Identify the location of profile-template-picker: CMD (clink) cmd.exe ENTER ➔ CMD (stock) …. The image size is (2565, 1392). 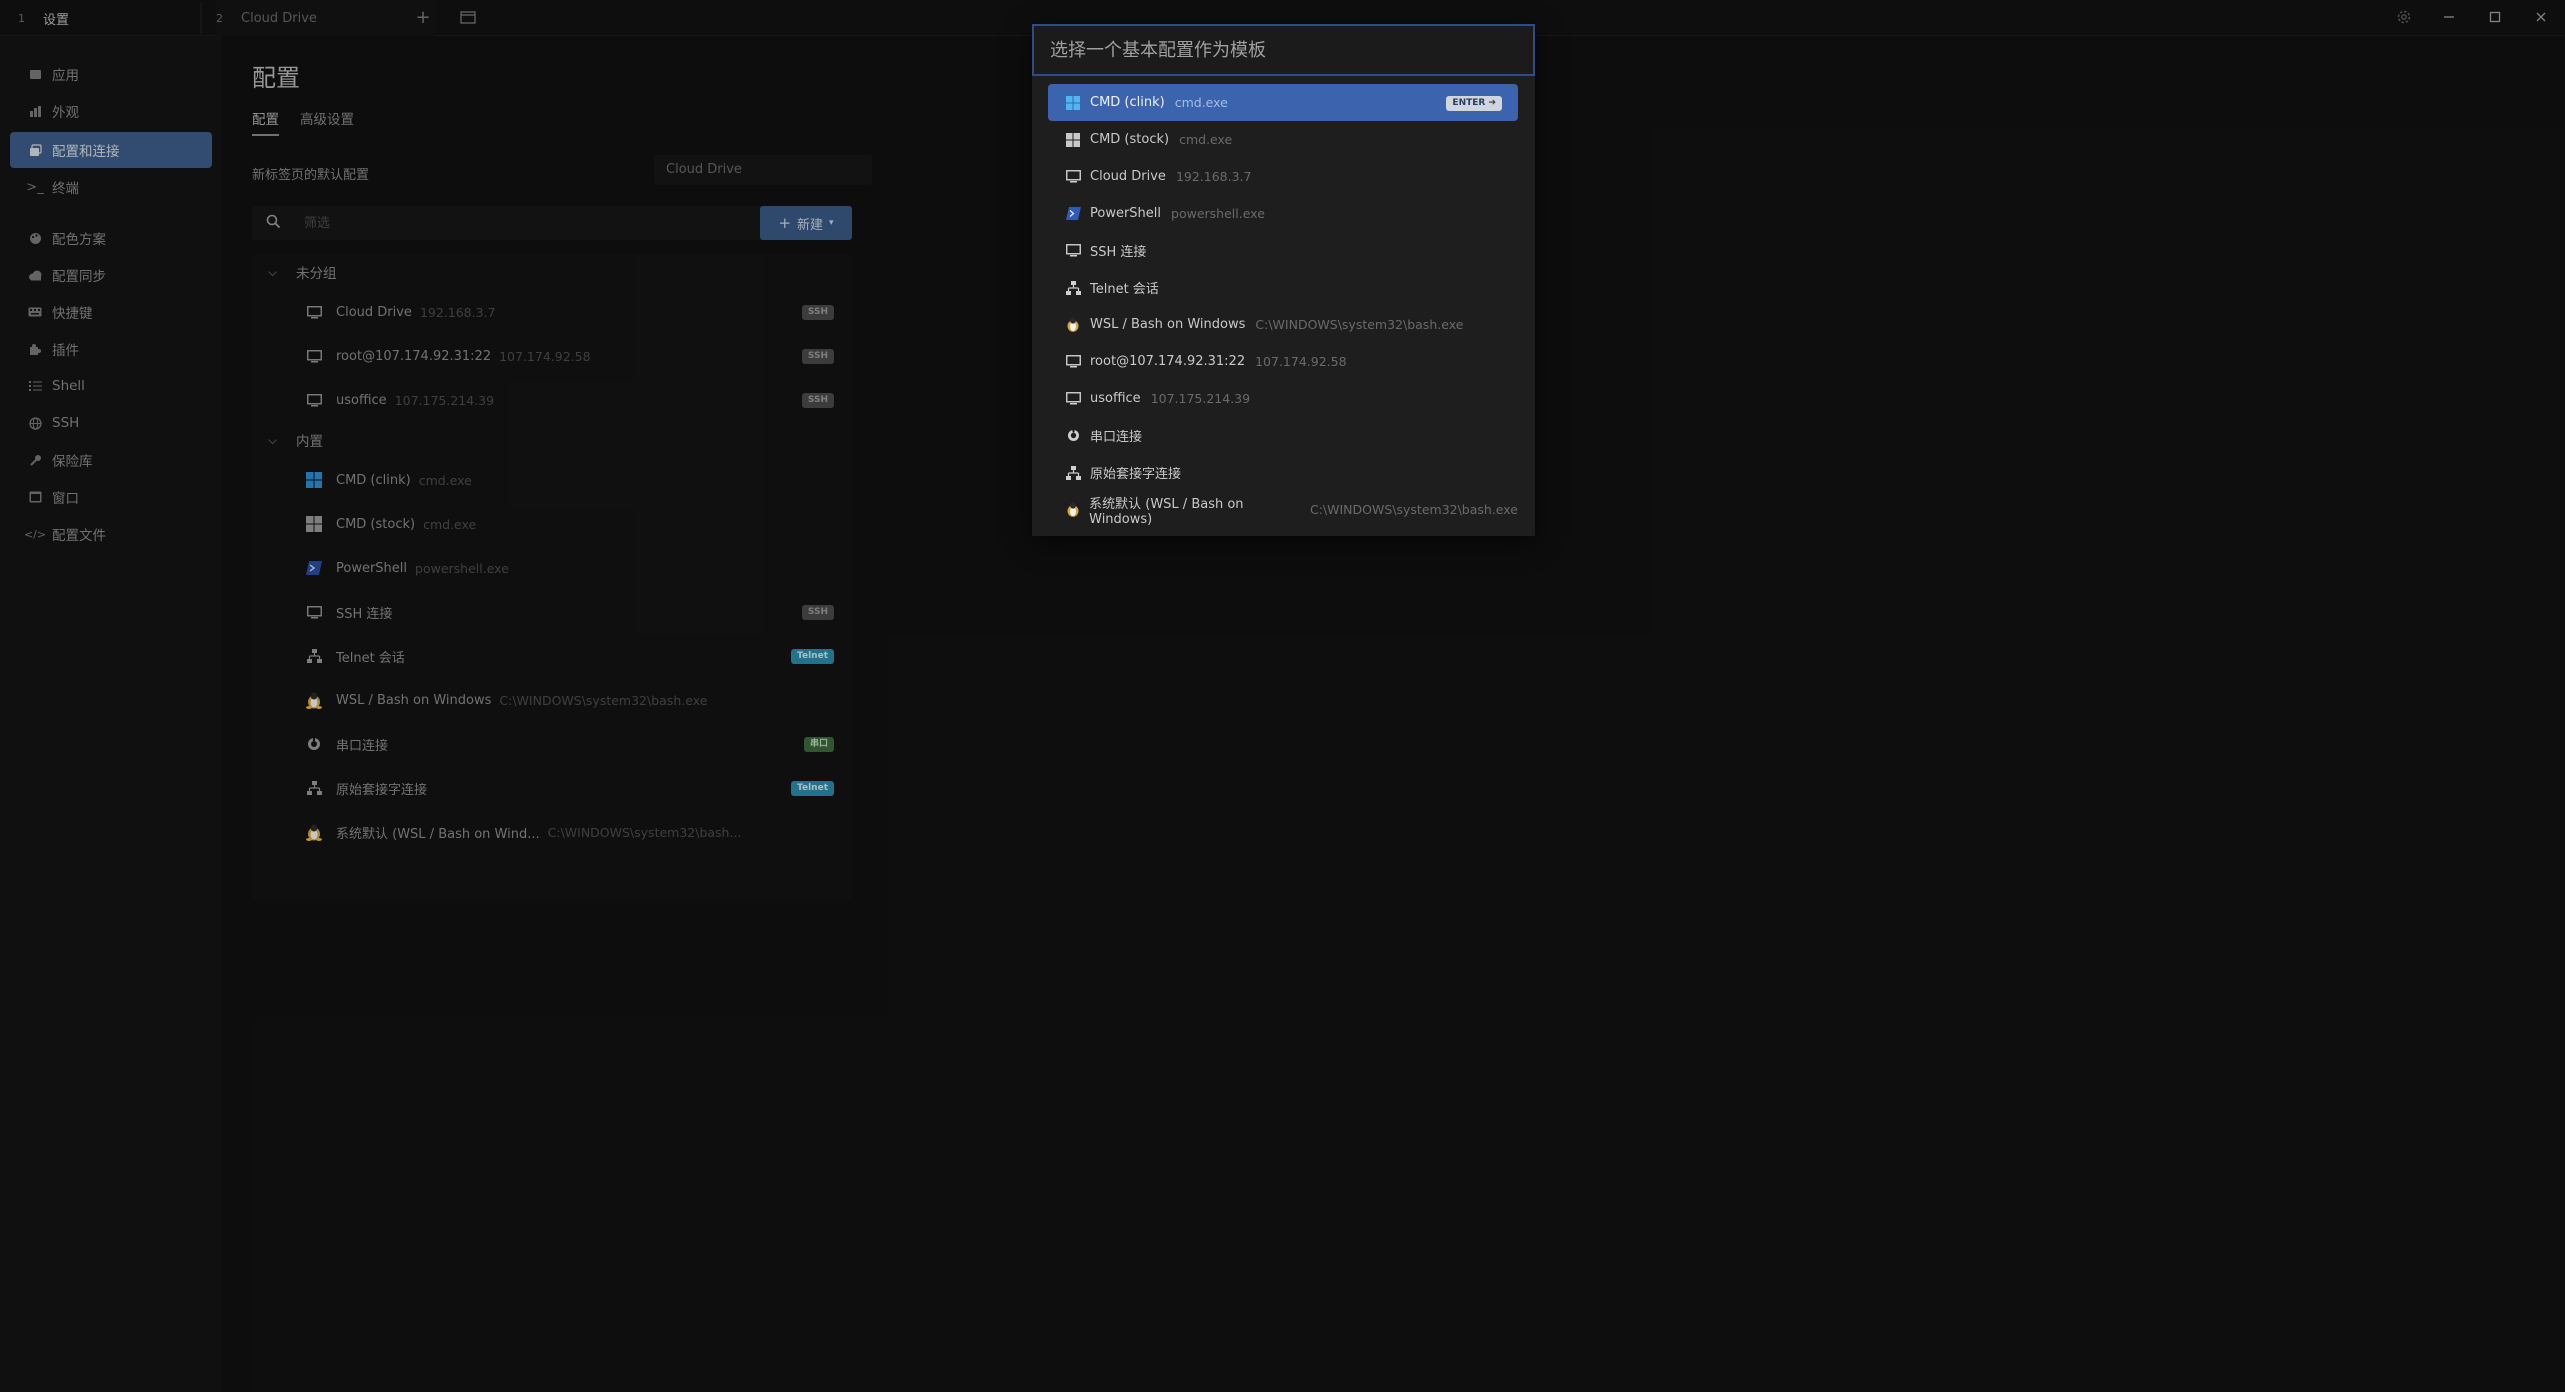
(1283, 280).